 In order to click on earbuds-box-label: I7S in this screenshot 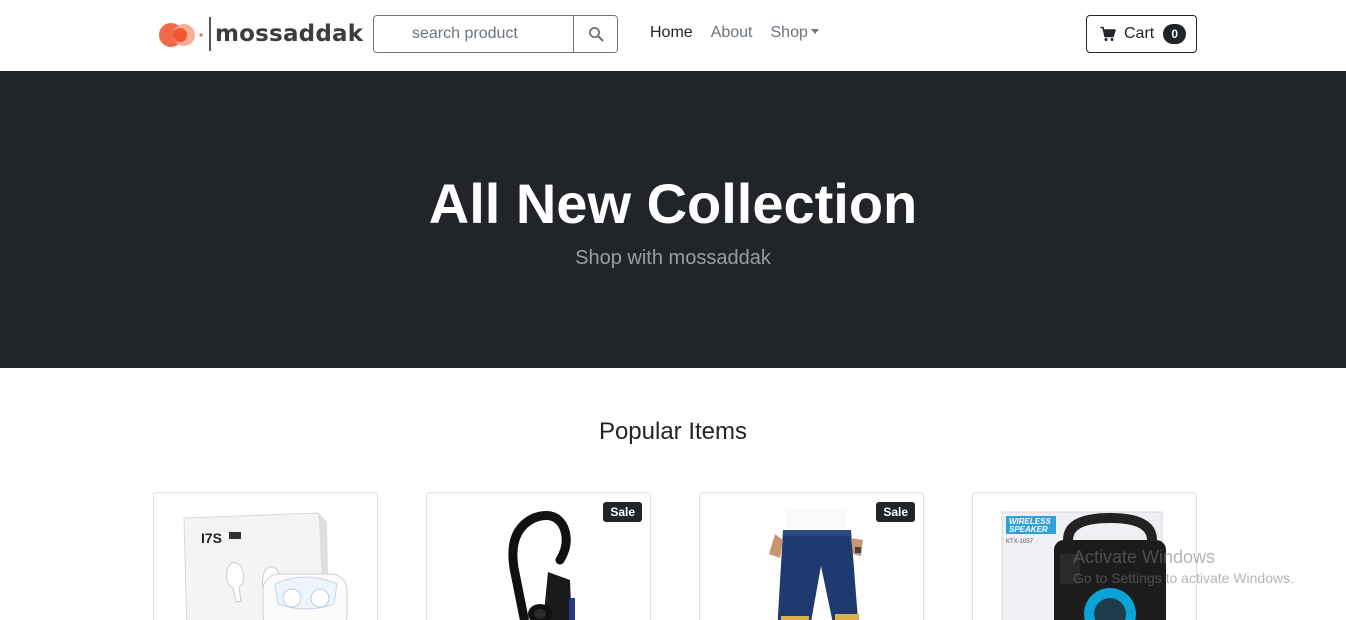, I will do `click(211, 538)`.